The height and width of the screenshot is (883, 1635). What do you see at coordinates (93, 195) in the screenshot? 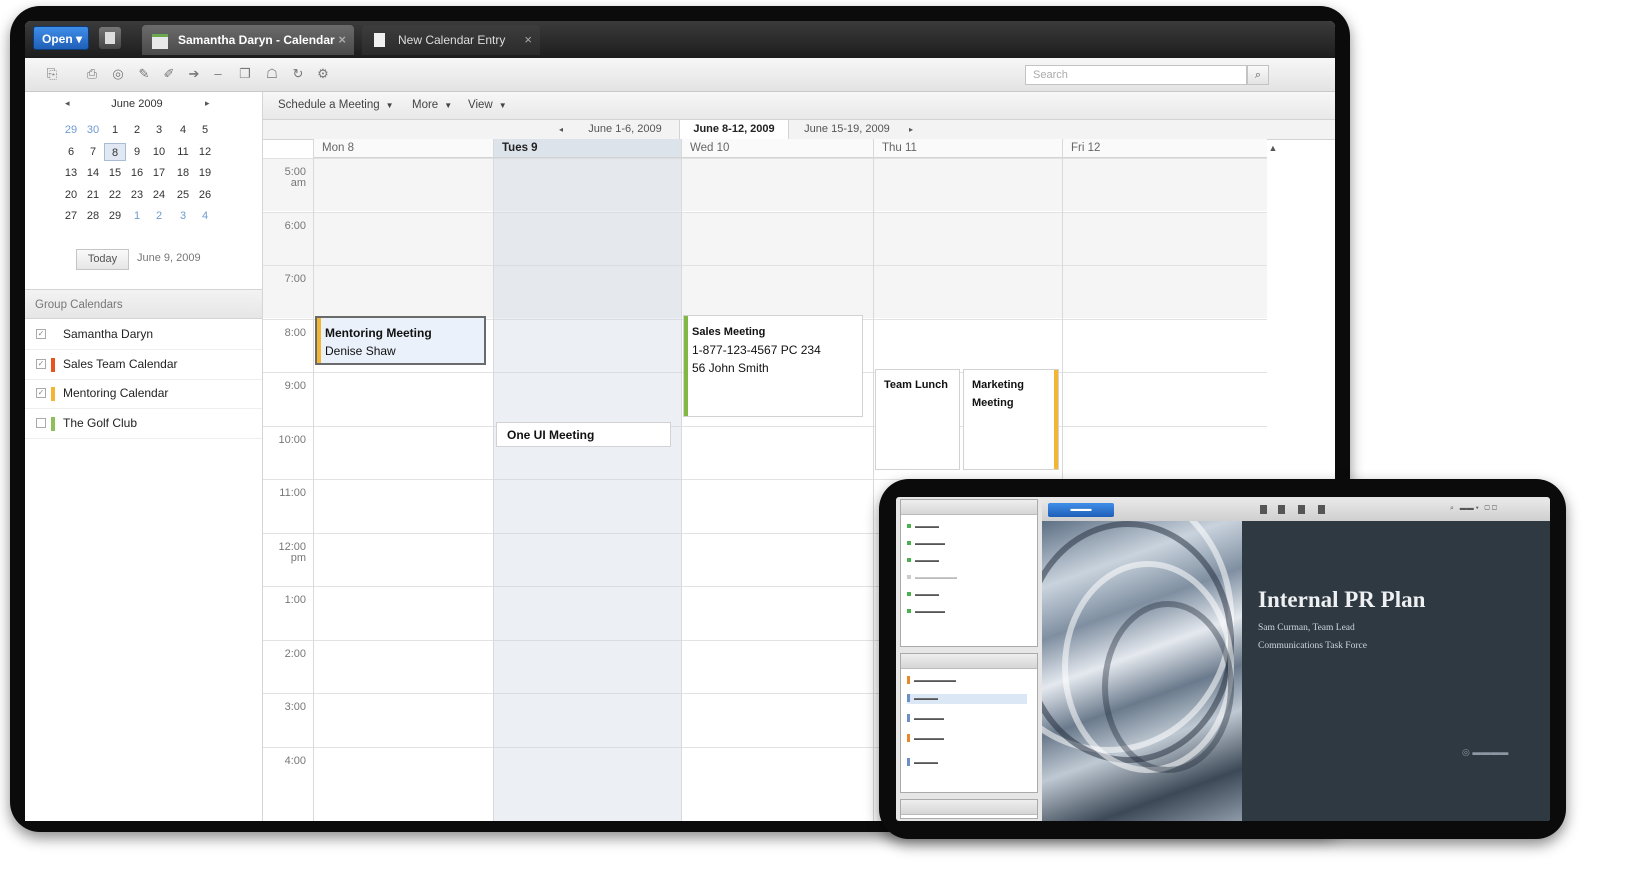
I see `mini-calendar-day: 21` at bounding box center [93, 195].